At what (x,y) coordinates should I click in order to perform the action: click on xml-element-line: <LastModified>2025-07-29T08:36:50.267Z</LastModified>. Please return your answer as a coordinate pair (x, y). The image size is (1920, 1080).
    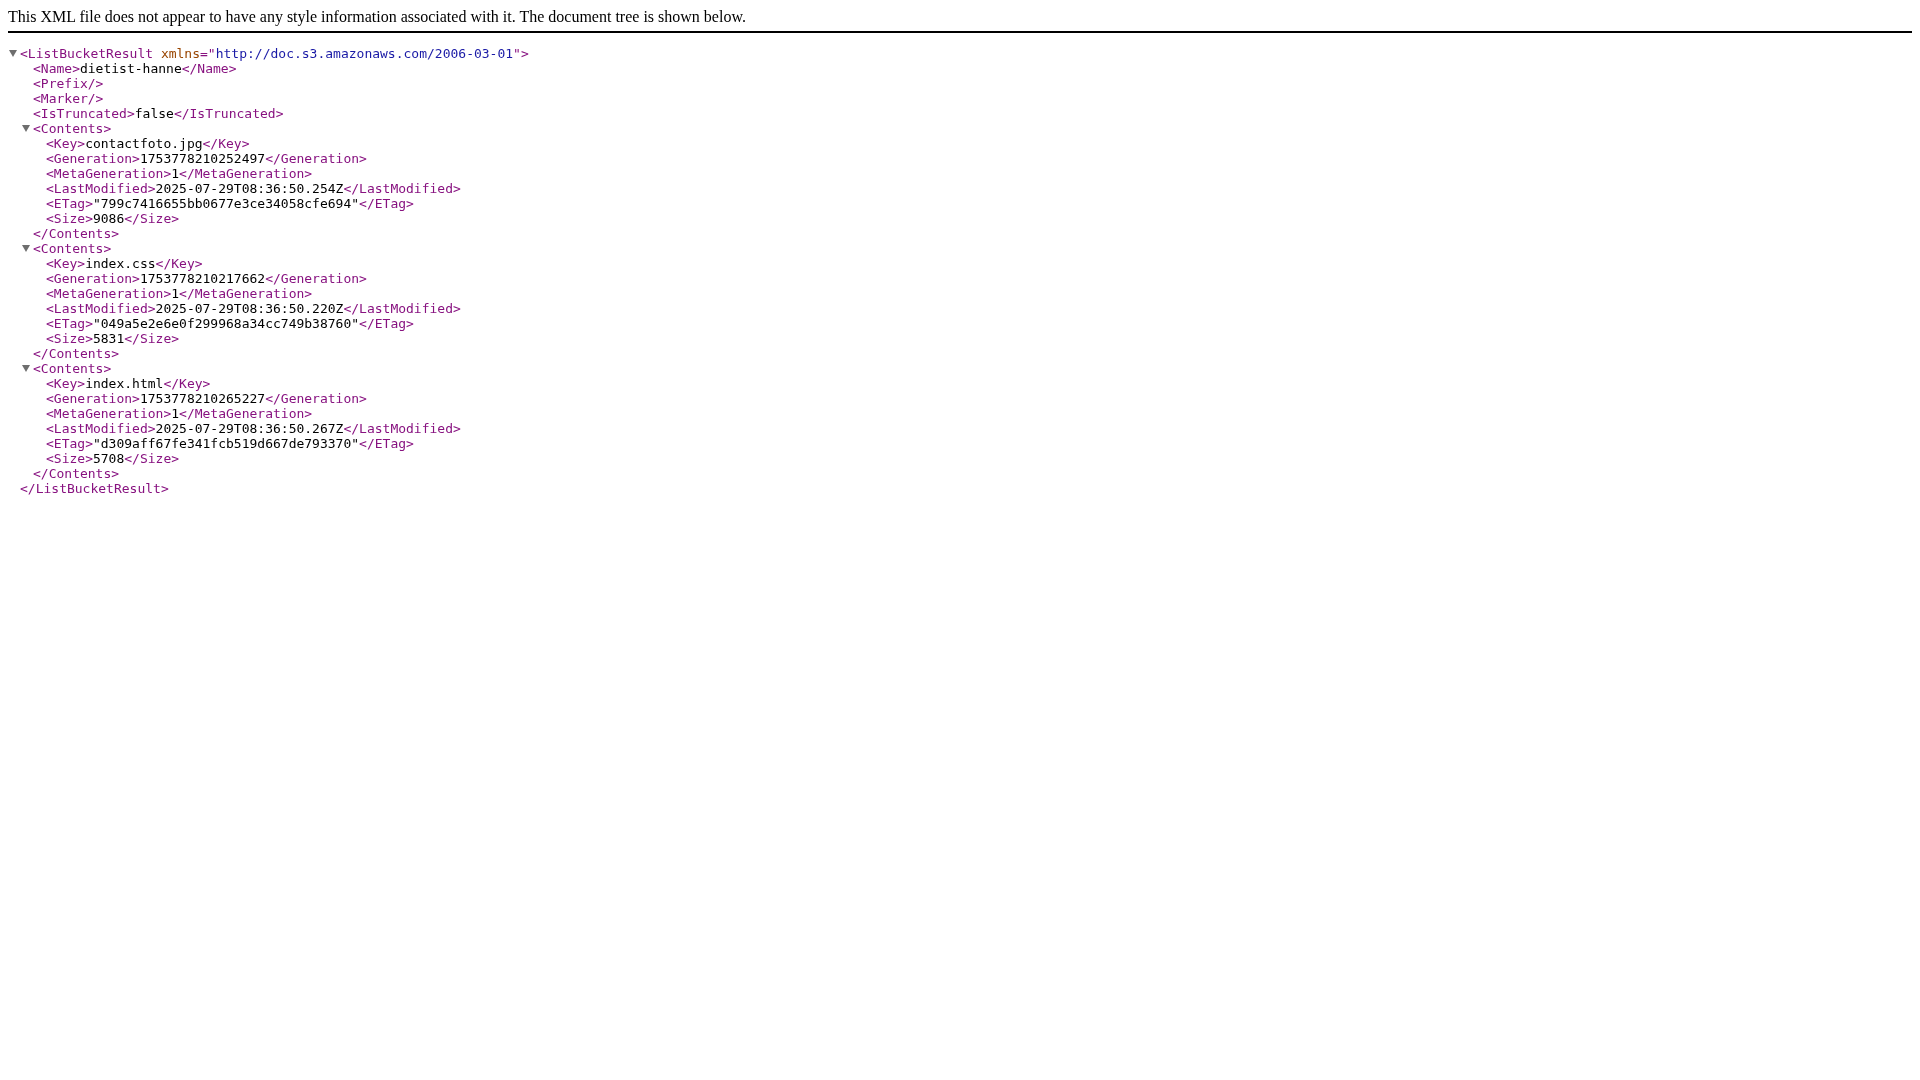
    Looking at the image, I should click on (253, 428).